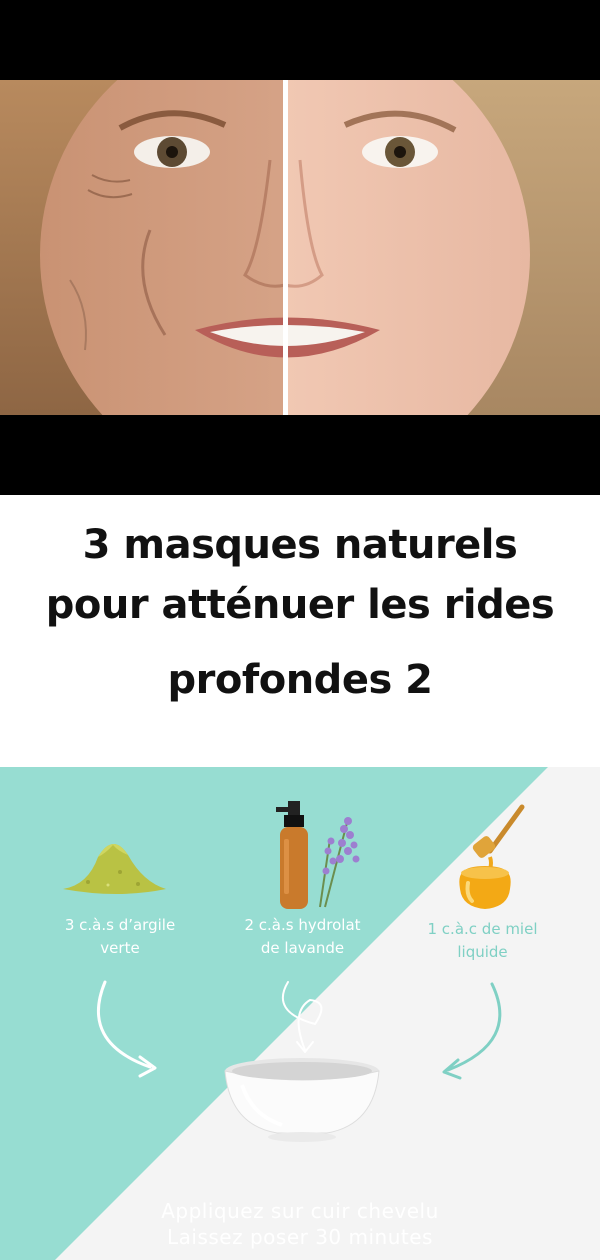  Describe the element at coordinates (300, 545) in the screenshot. I see `title-line-1: 3 masques naturels` at that location.